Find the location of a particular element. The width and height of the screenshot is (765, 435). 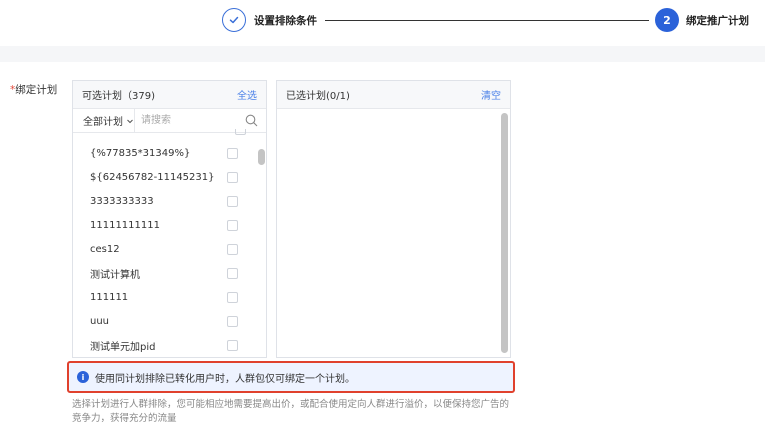

checkbox-partial-top is located at coordinates (240, 132).